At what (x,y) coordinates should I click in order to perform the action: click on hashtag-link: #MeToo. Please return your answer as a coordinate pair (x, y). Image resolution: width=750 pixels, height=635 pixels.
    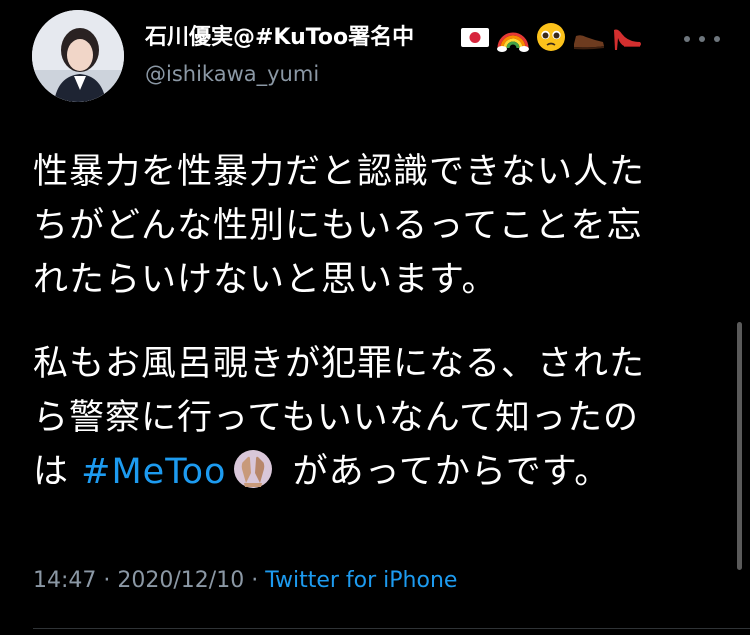
    Looking at the image, I should click on (153, 472).